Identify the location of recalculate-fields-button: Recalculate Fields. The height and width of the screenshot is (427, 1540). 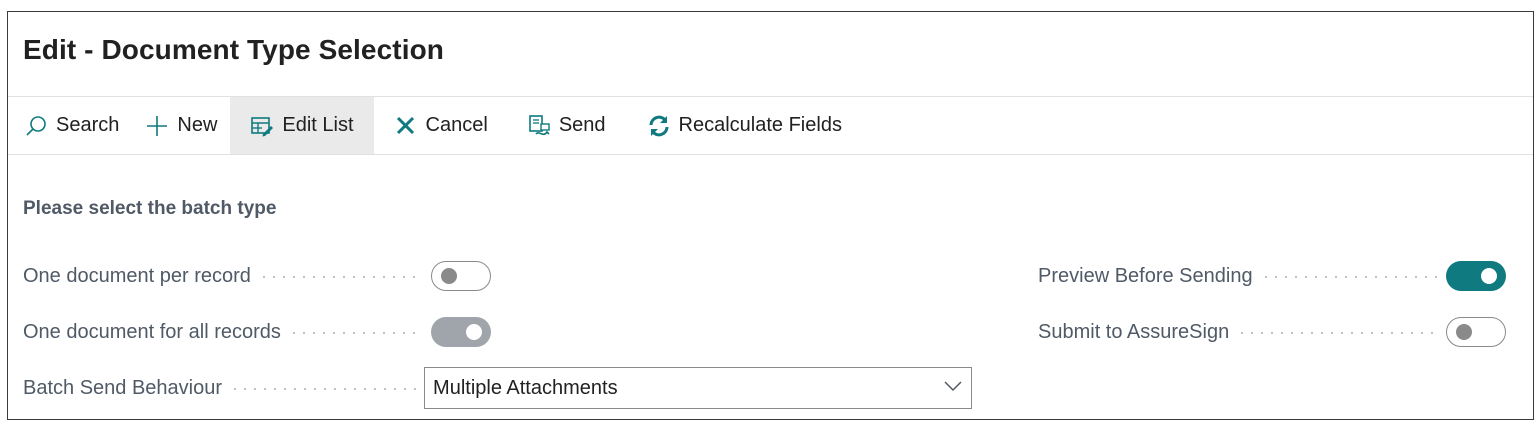
(737, 125).